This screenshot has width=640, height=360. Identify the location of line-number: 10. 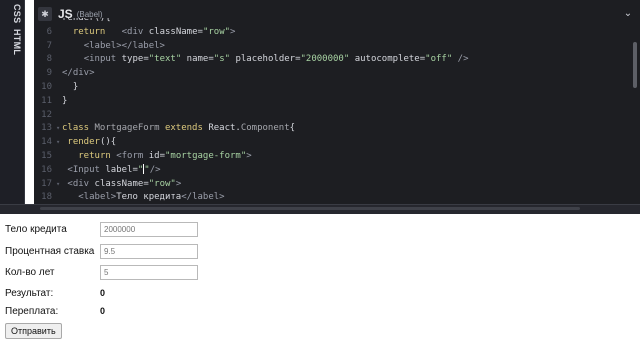
(46, 87).